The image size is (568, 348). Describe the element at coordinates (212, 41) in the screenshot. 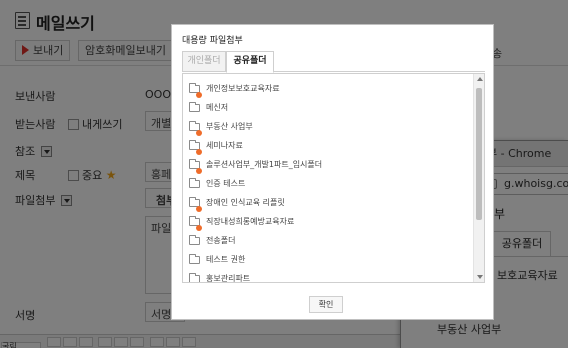

I see `dialog-title: 대용량 파일첨부` at that location.